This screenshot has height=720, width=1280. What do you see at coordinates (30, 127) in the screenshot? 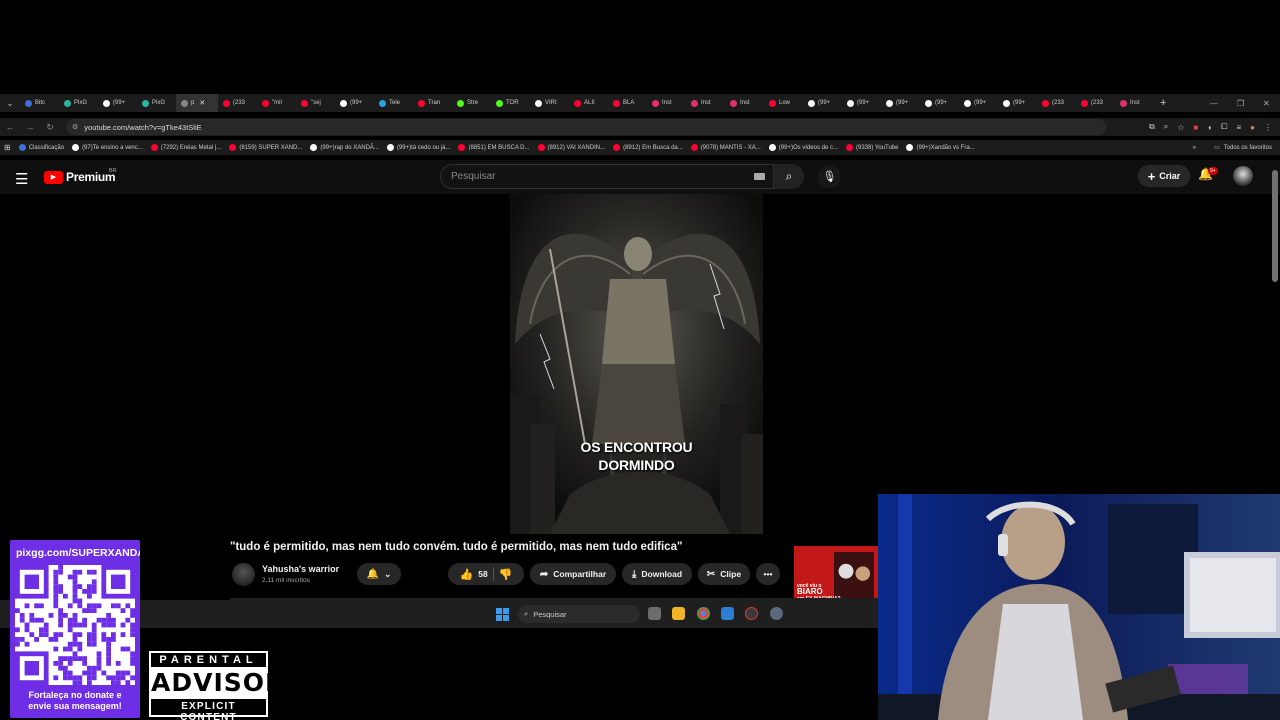
I see `forward-icon: →` at bounding box center [30, 127].